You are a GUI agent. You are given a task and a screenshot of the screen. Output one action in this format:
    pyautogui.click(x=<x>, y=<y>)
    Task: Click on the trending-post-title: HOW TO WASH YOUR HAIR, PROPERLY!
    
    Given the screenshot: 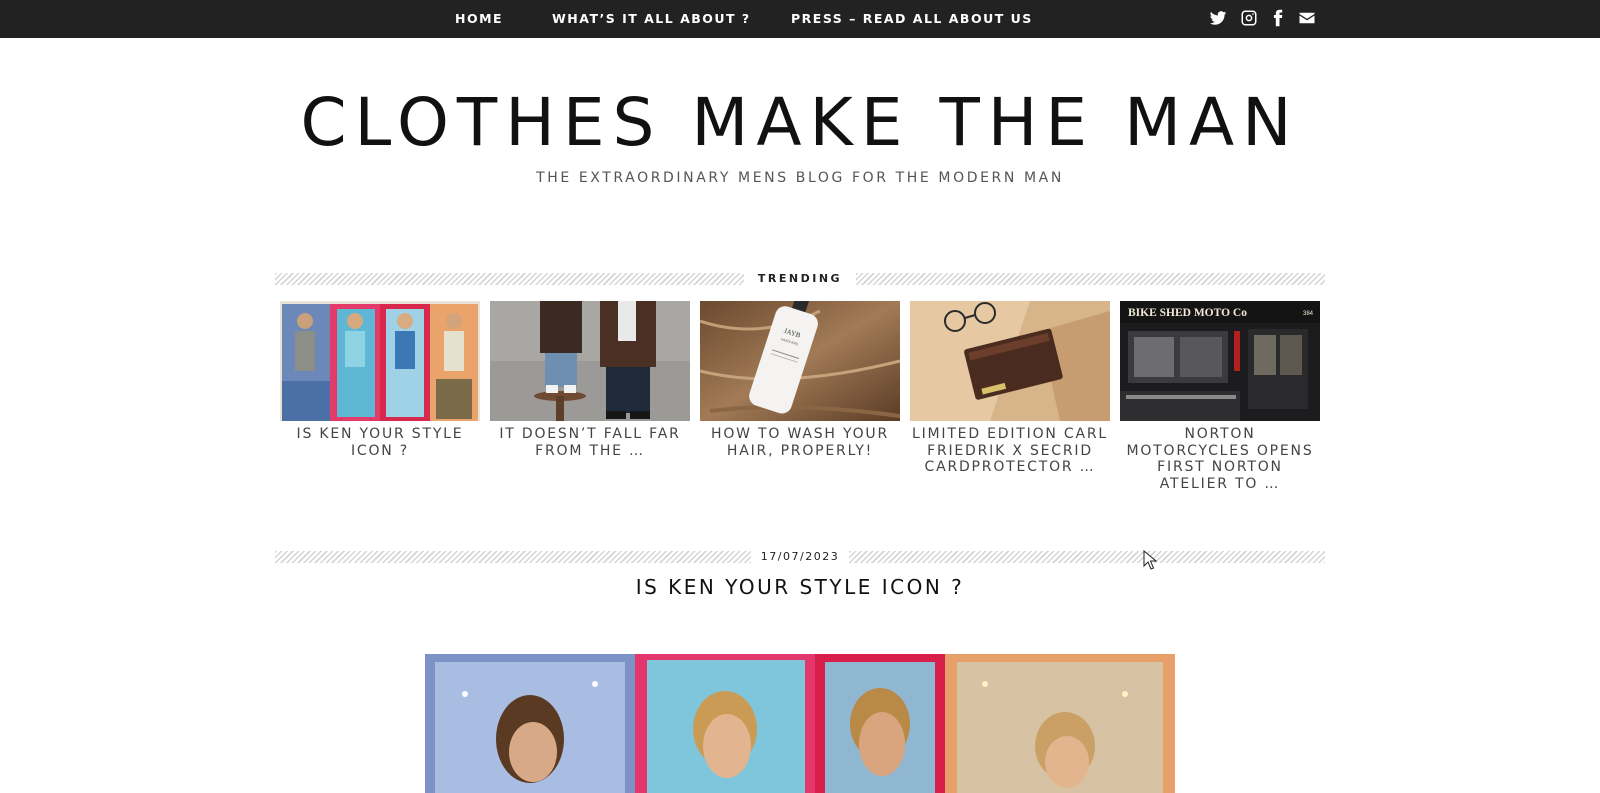 What is the action you would take?
    pyautogui.click(x=800, y=442)
    